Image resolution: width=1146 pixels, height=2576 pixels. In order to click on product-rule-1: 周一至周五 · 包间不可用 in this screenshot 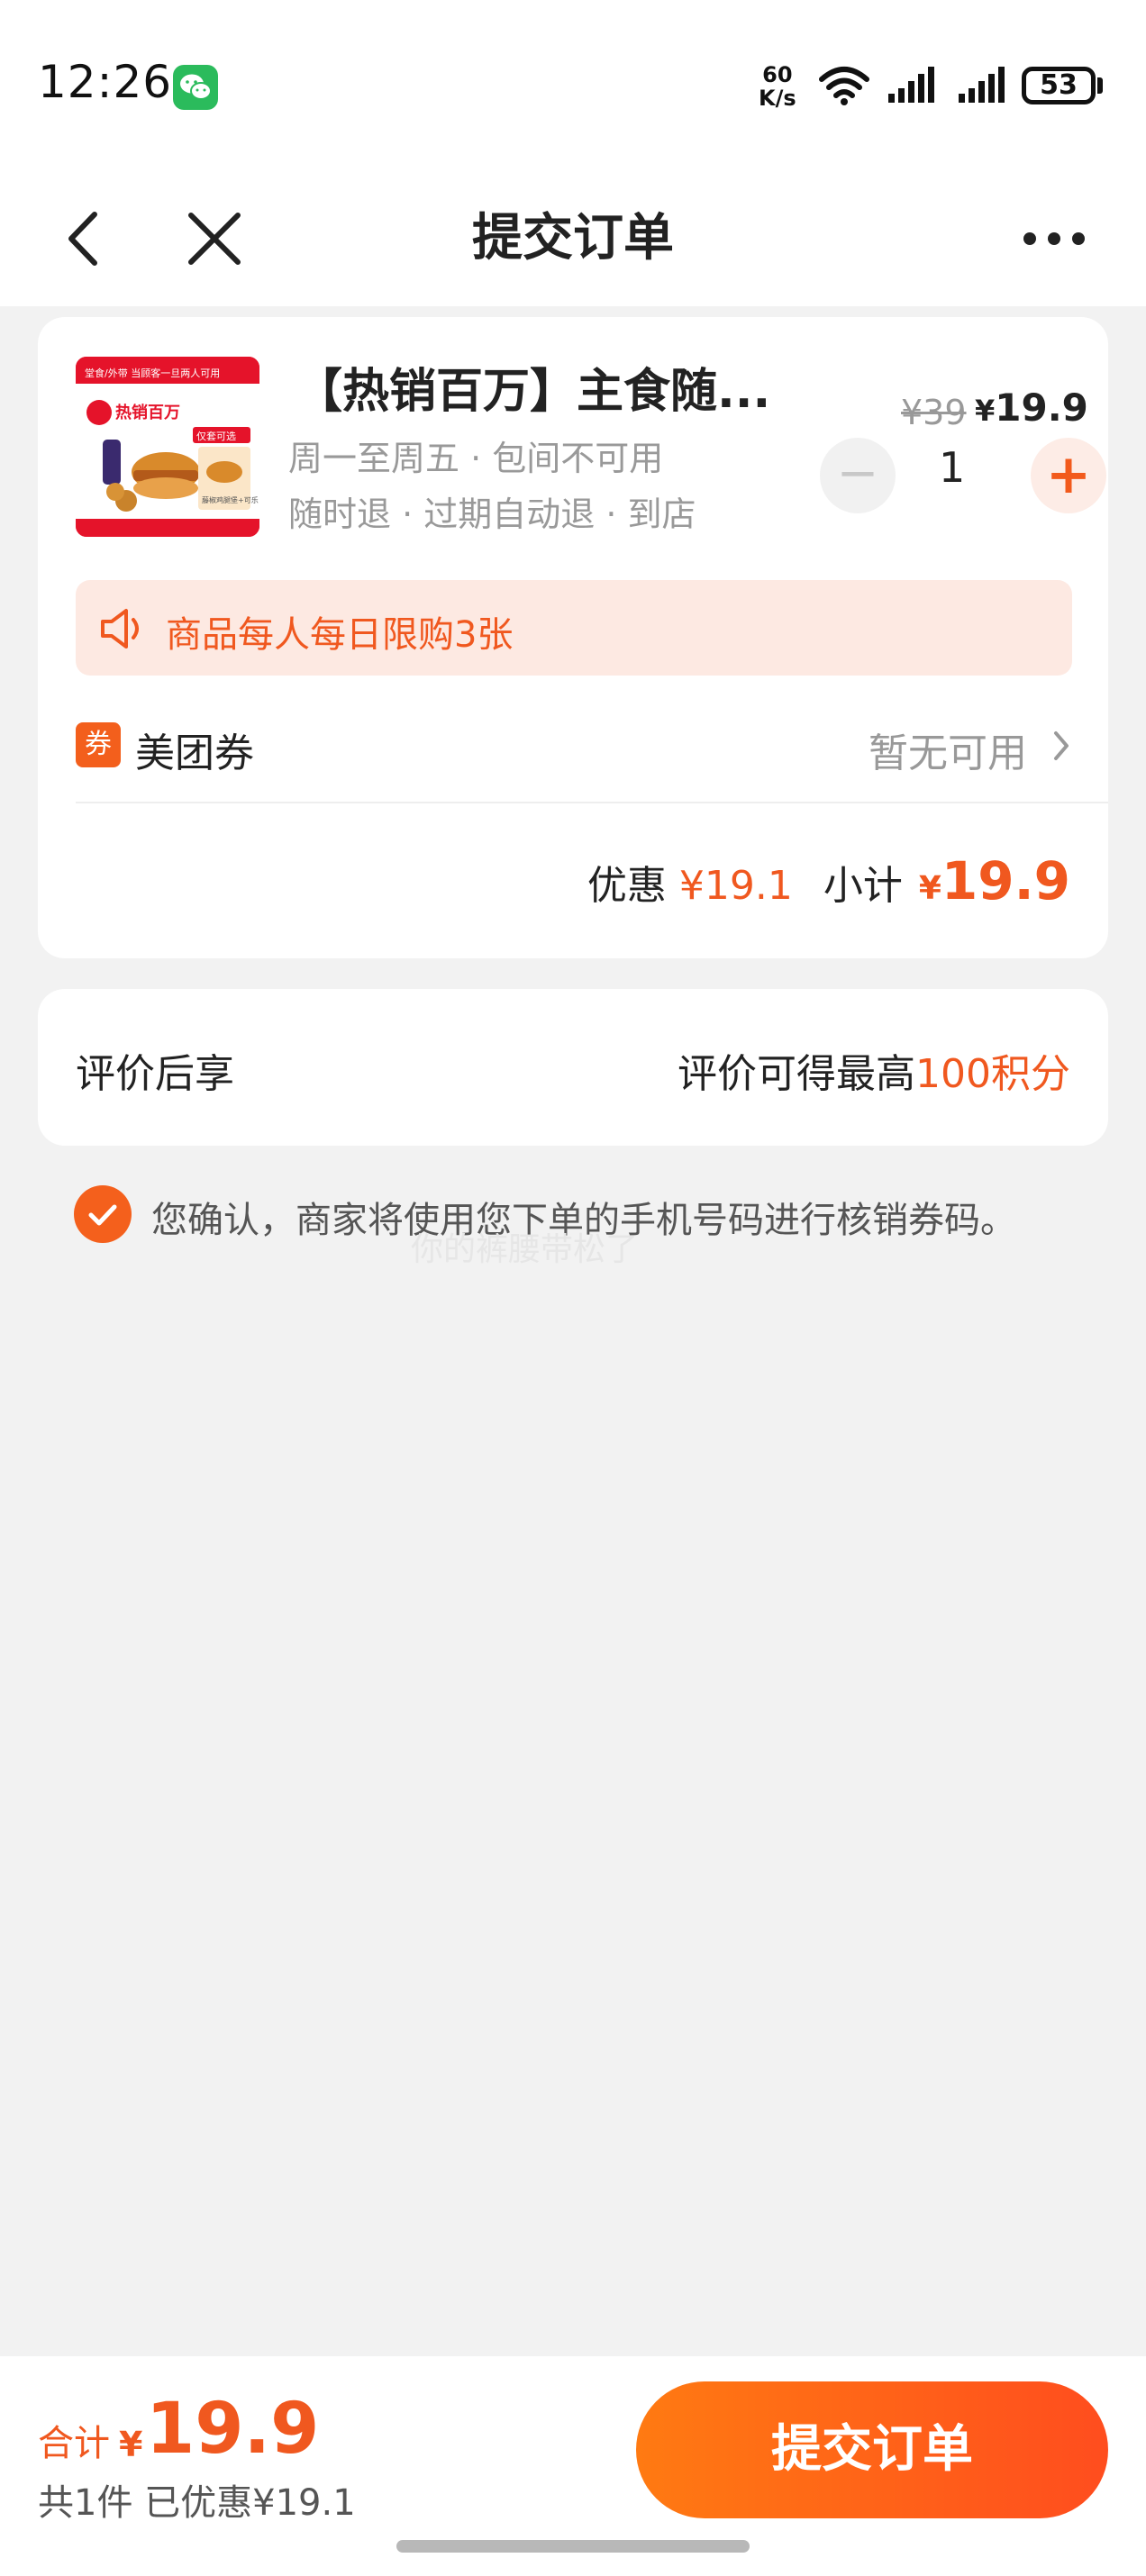, I will do `click(476, 458)`.